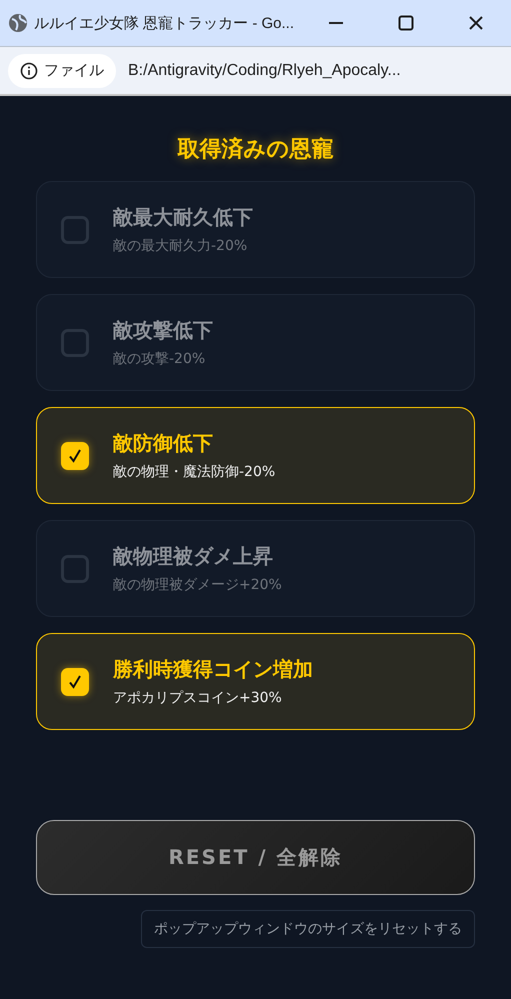  Describe the element at coordinates (18, 23) in the screenshot. I see `globe-icon` at that location.